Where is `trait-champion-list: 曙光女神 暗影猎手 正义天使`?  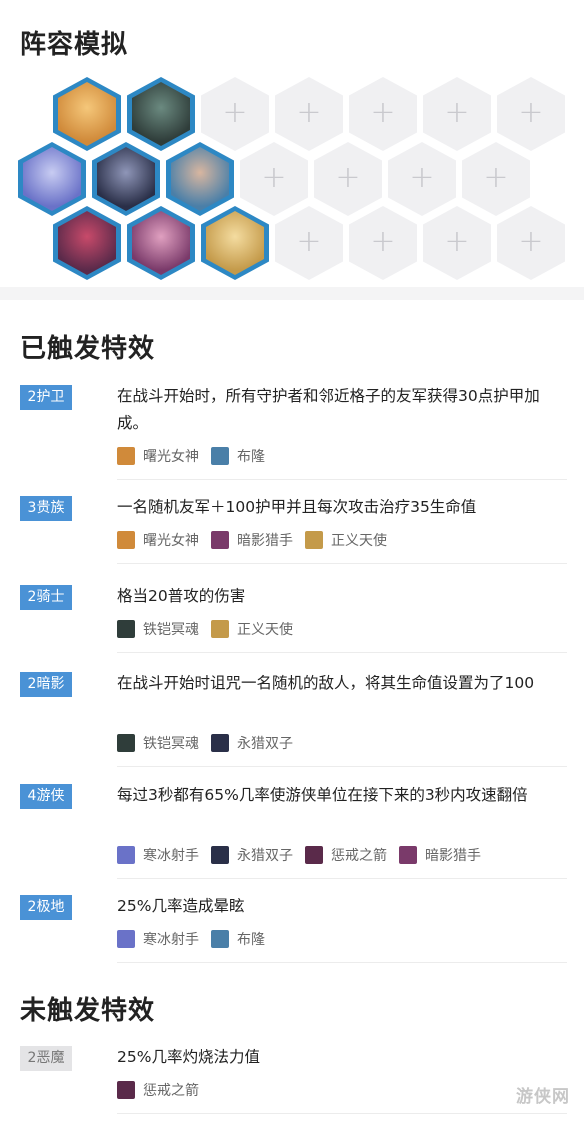 trait-champion-list: 曙光女神 暗影猎手 正义天使 is located at coordinates (258, 541).